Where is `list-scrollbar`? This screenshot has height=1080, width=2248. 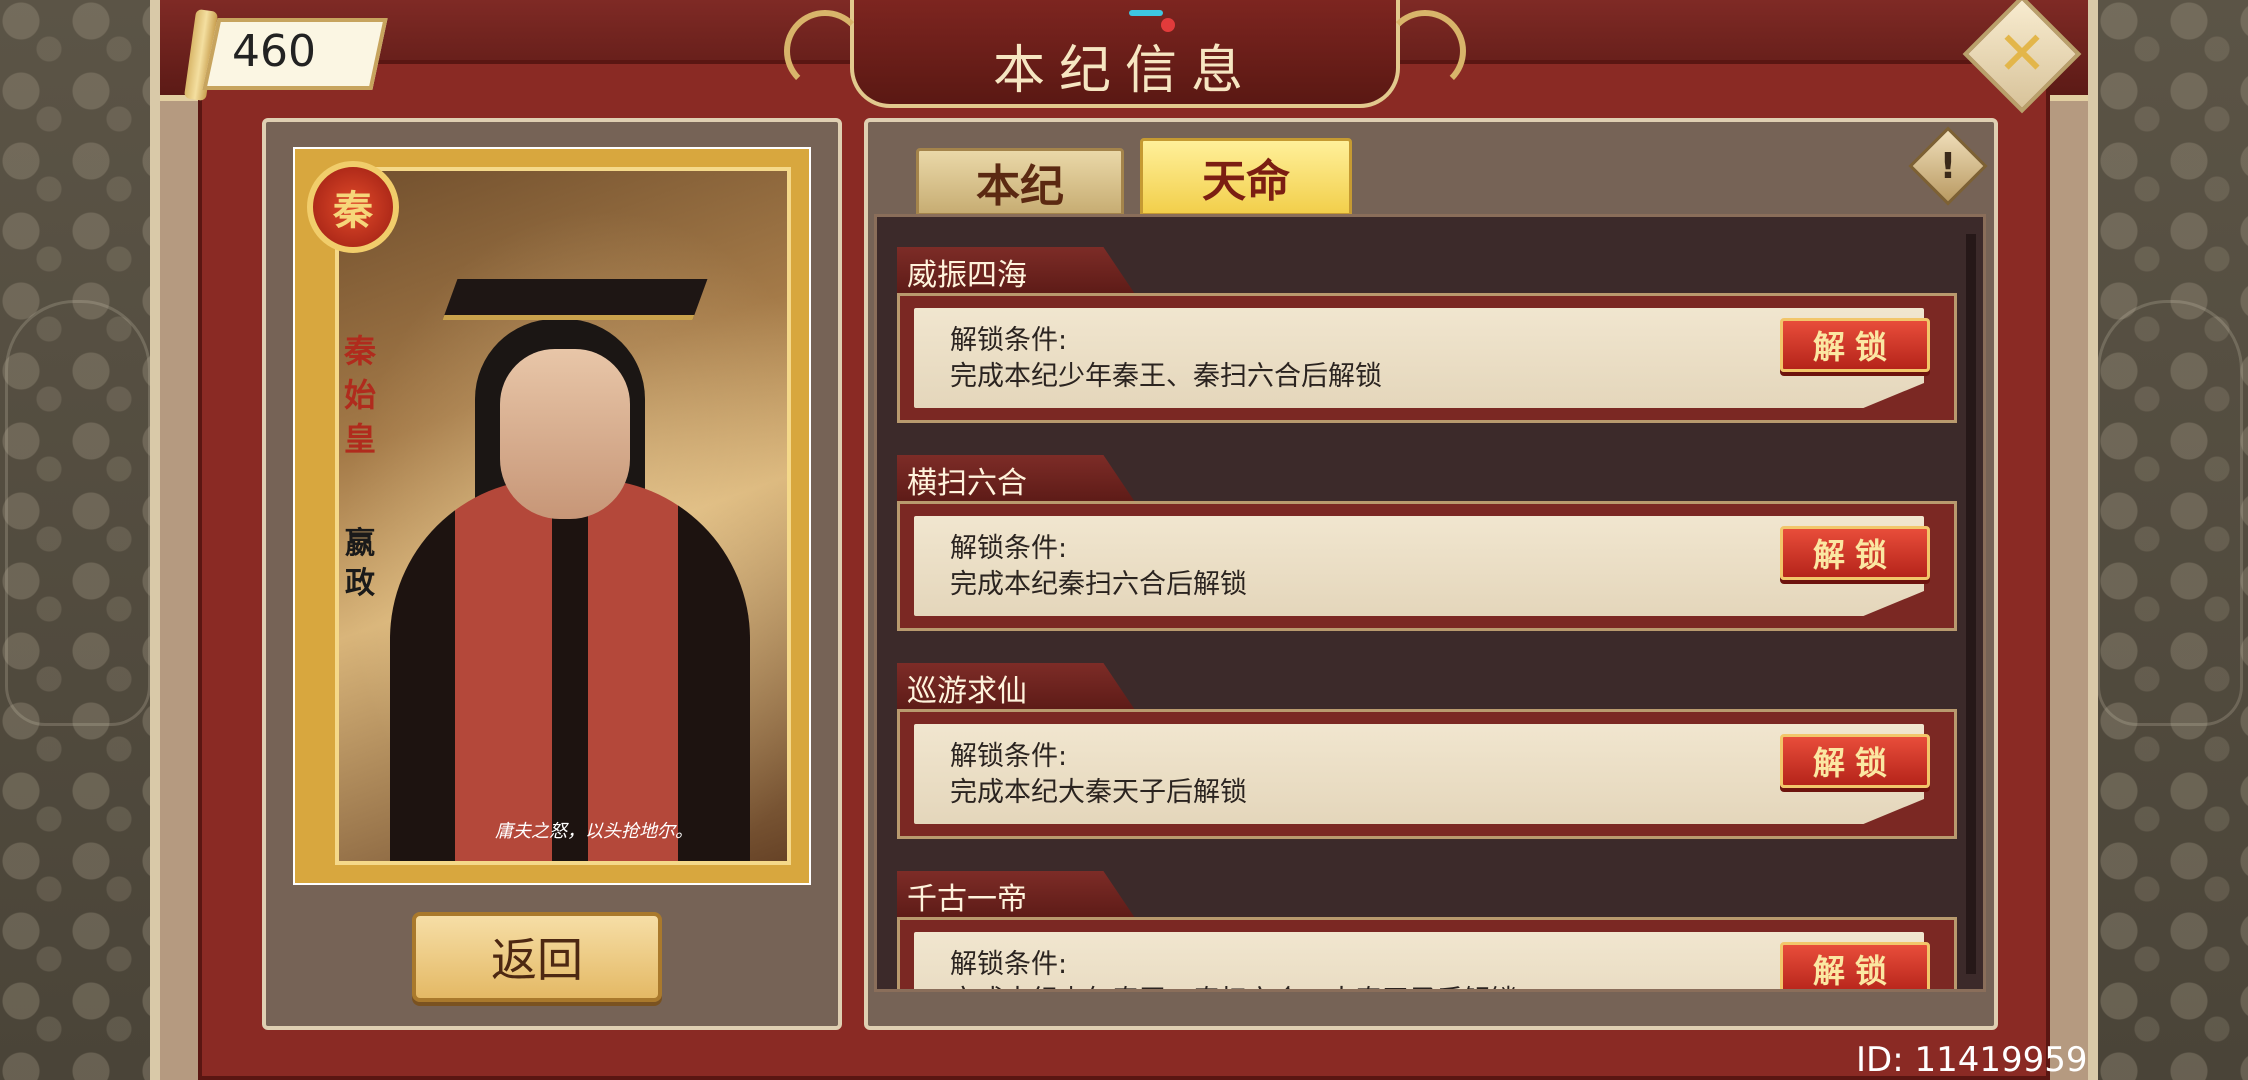 list-scrollbar is located at coordinates (1971, 604).